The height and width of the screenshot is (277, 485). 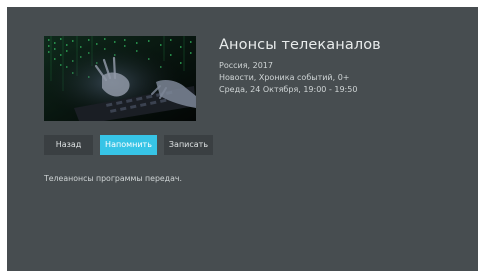 What do you see at coordinates (188, 145) in the screenshot?
I see `record-button: Записать` at bounding box center [188, 145].